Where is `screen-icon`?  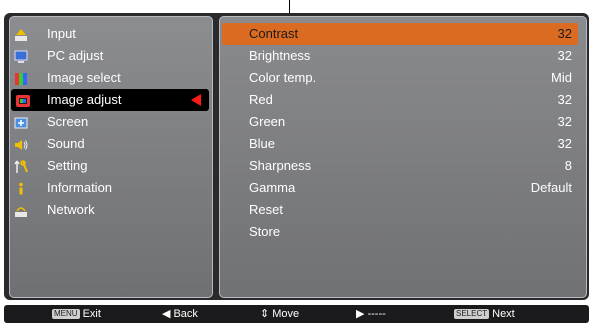 screen-icon is located at coordinates (21, 122).